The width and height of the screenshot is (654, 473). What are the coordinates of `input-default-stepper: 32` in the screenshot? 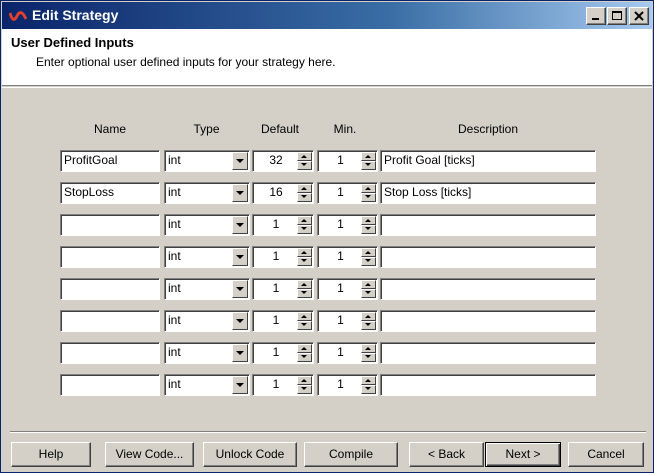 It's located at (283, 161).